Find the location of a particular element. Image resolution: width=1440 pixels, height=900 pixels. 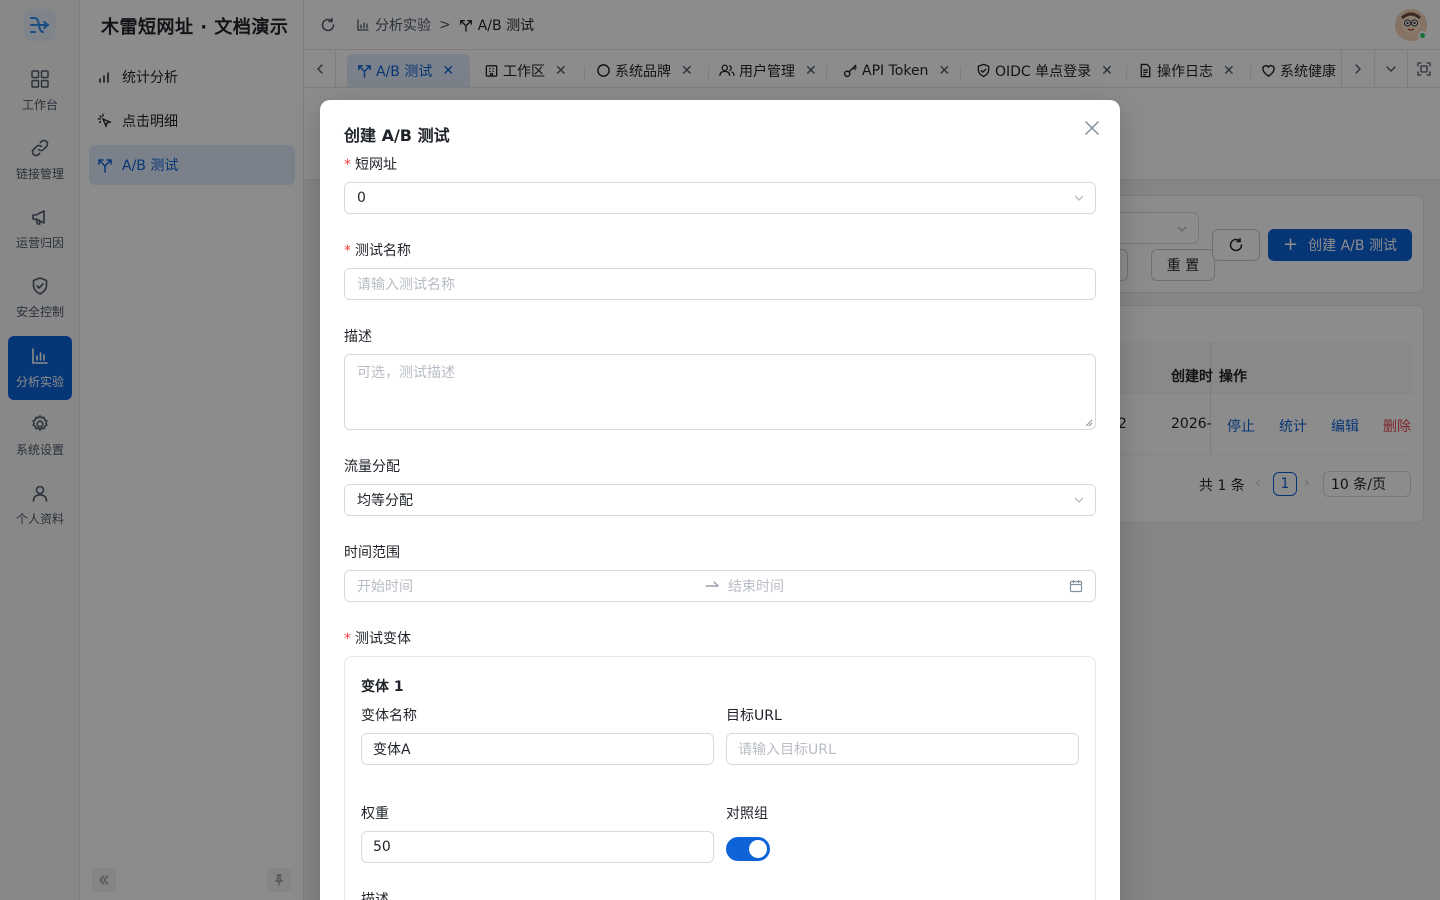

modal-close-button is located at coordinates (1092, 128).